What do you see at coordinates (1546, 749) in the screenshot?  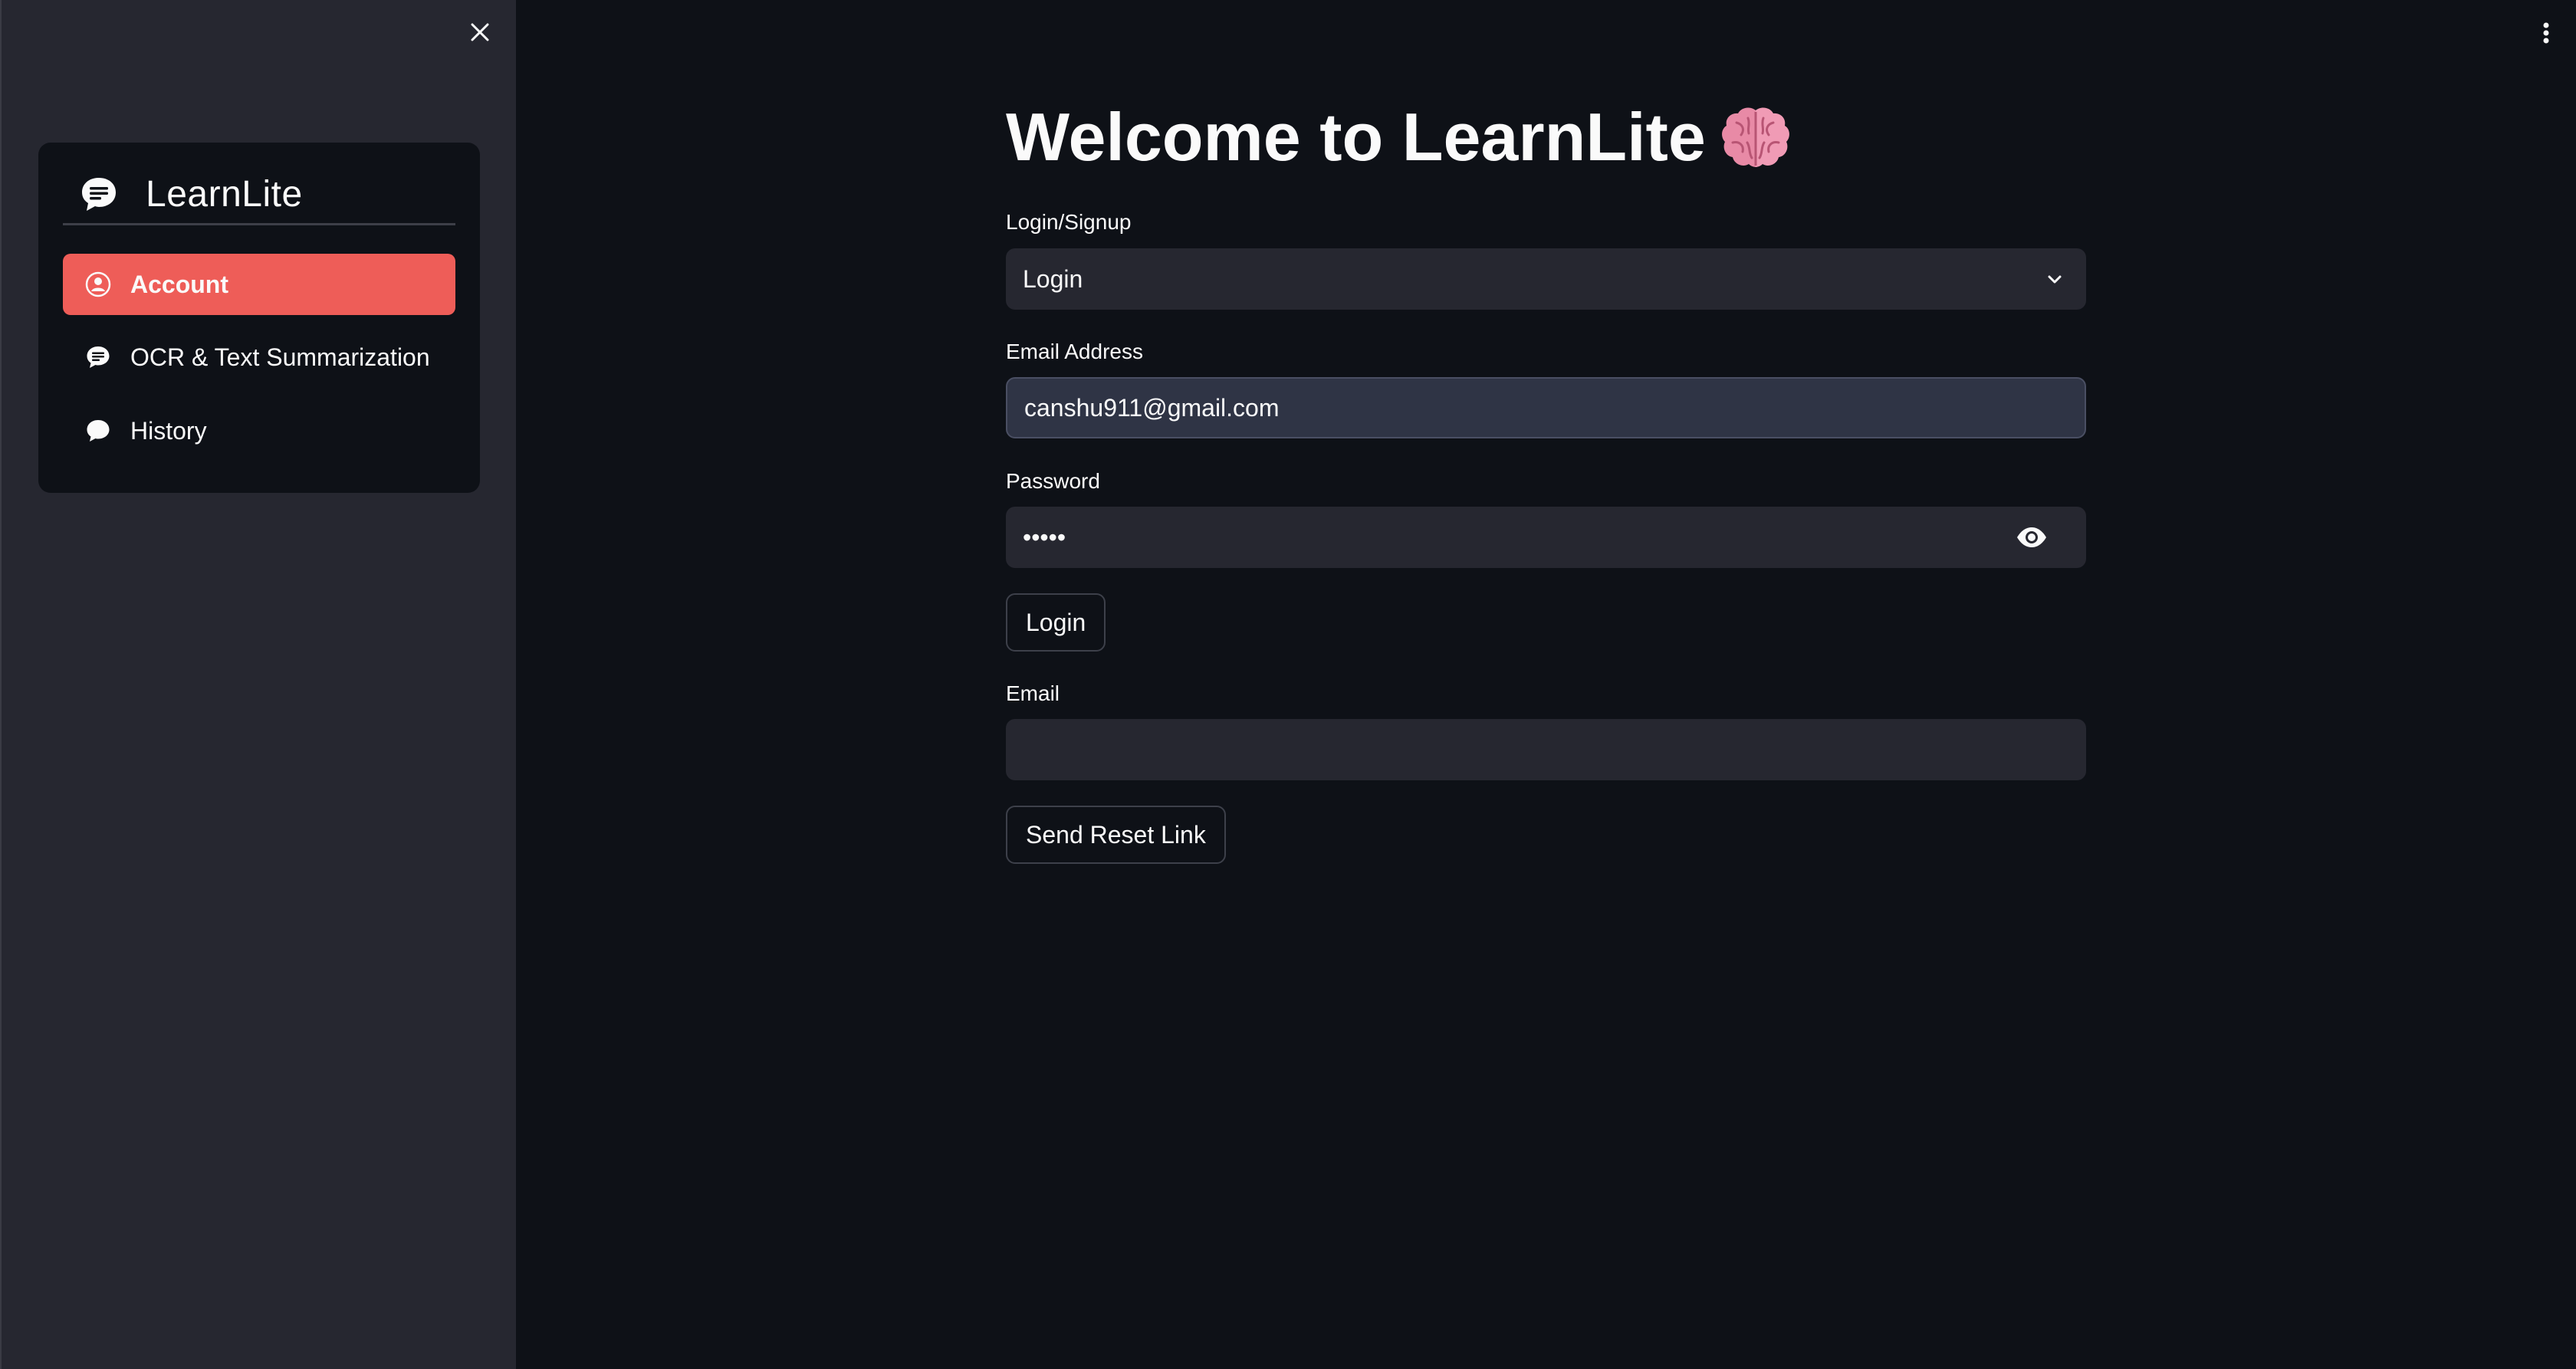 I see `reset-email-input` at bounding box center [1546, 749].